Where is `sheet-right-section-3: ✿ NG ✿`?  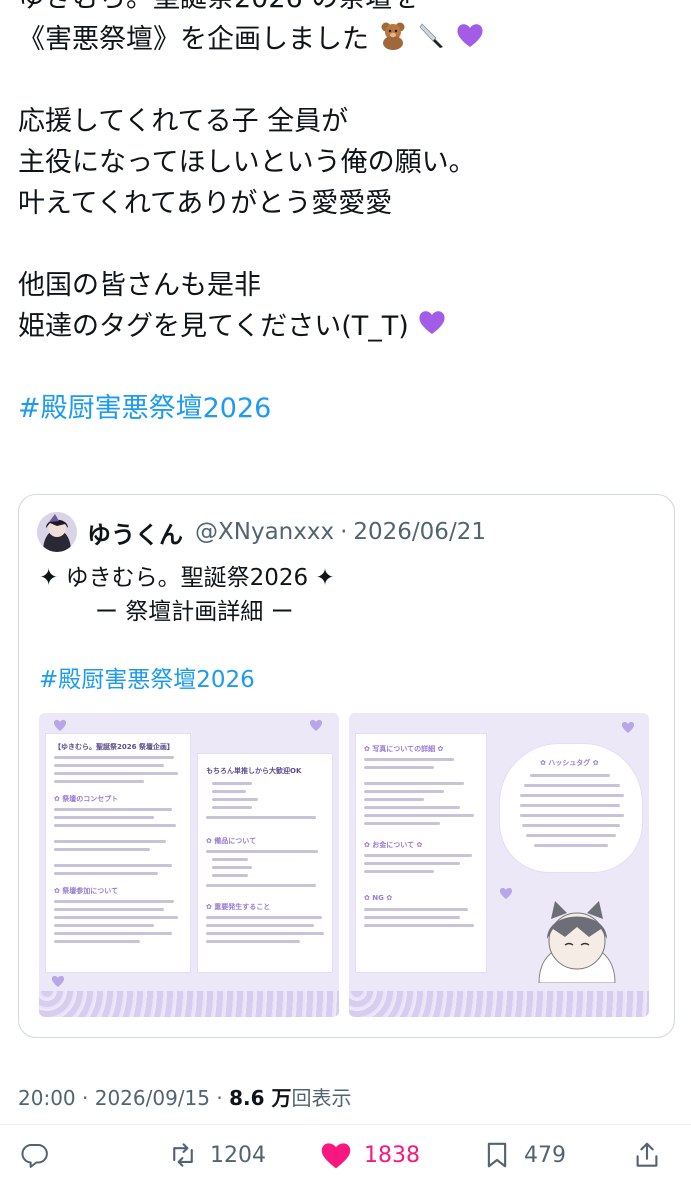
sheet-right-section-3: ✿ NG ✿ is located at coordinates (378, 898).